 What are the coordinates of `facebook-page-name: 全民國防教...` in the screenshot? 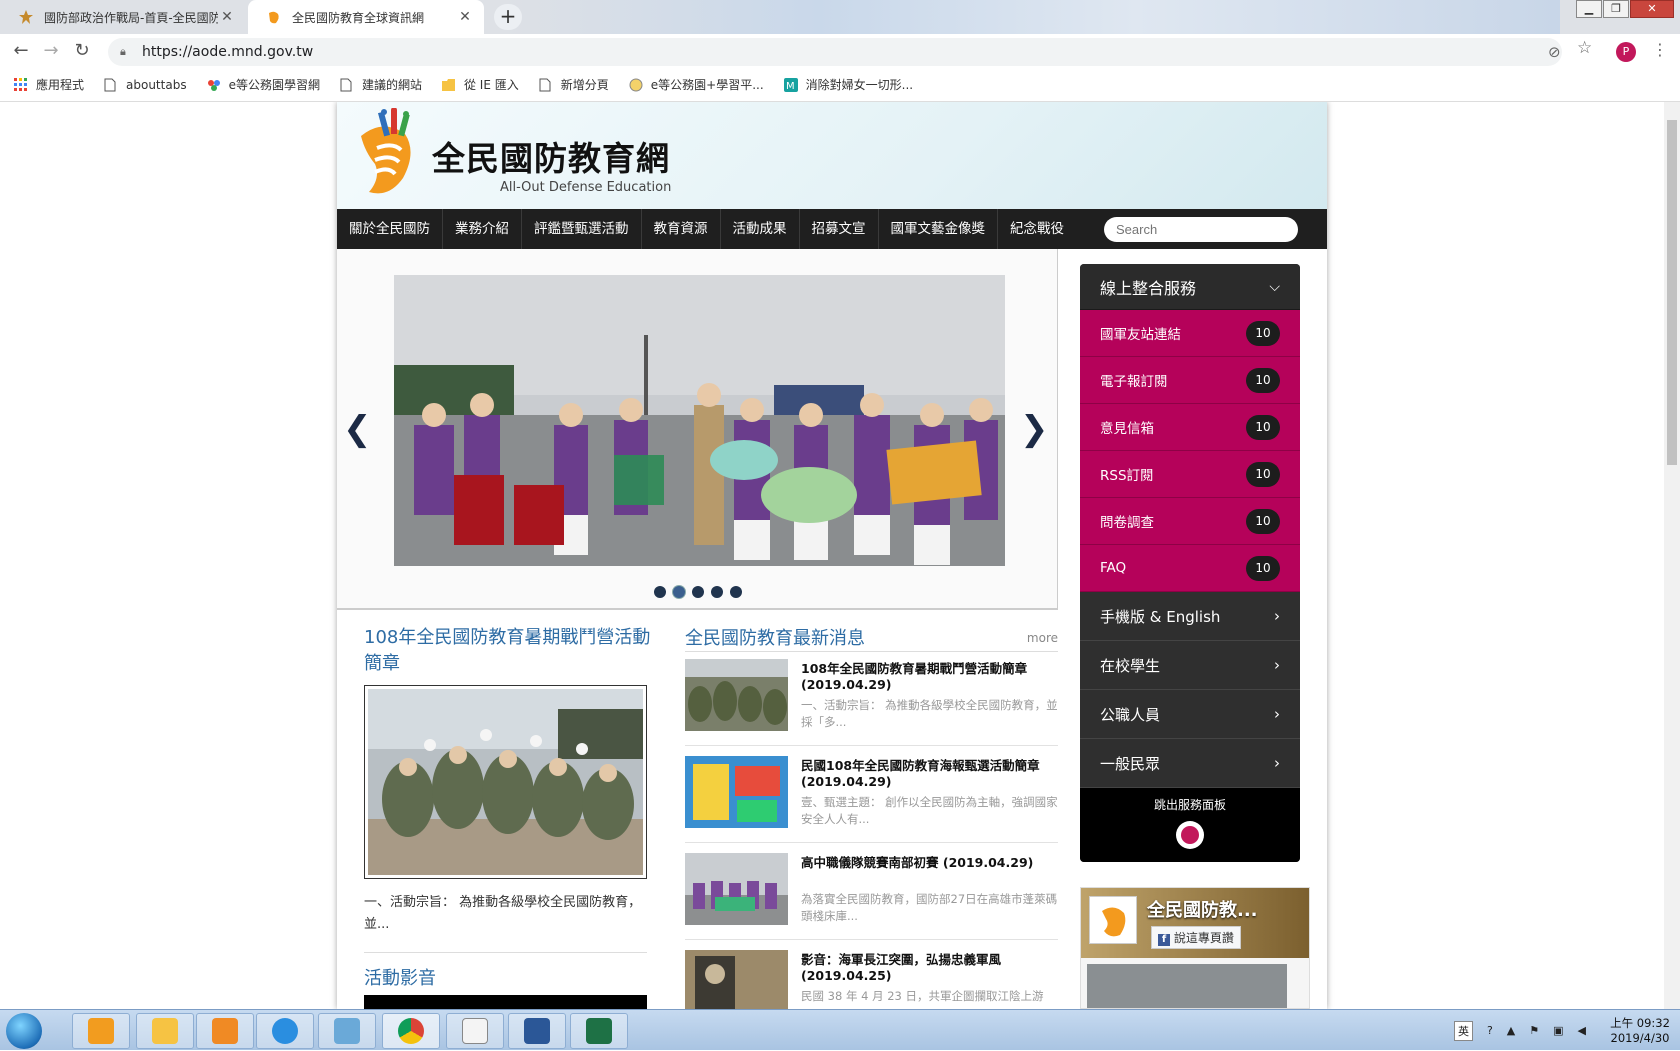 It's located at (1202, 909).